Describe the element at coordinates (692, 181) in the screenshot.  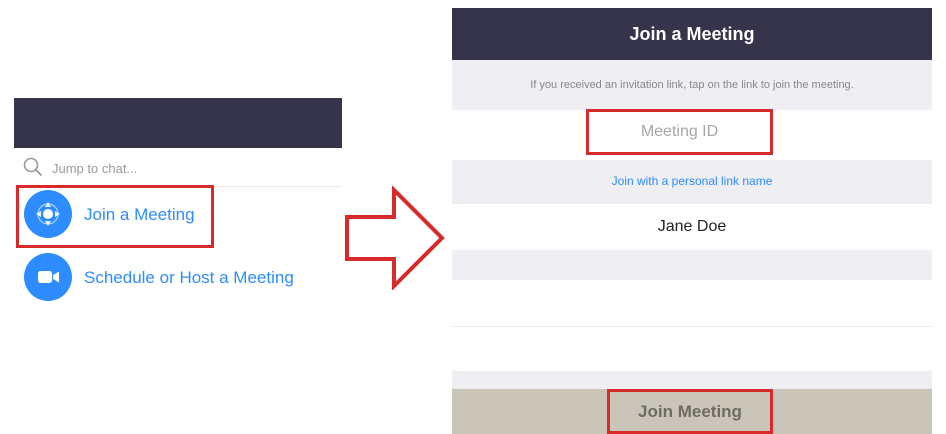
I see `personal-link-name-link: Join with a personal link name` at that location.